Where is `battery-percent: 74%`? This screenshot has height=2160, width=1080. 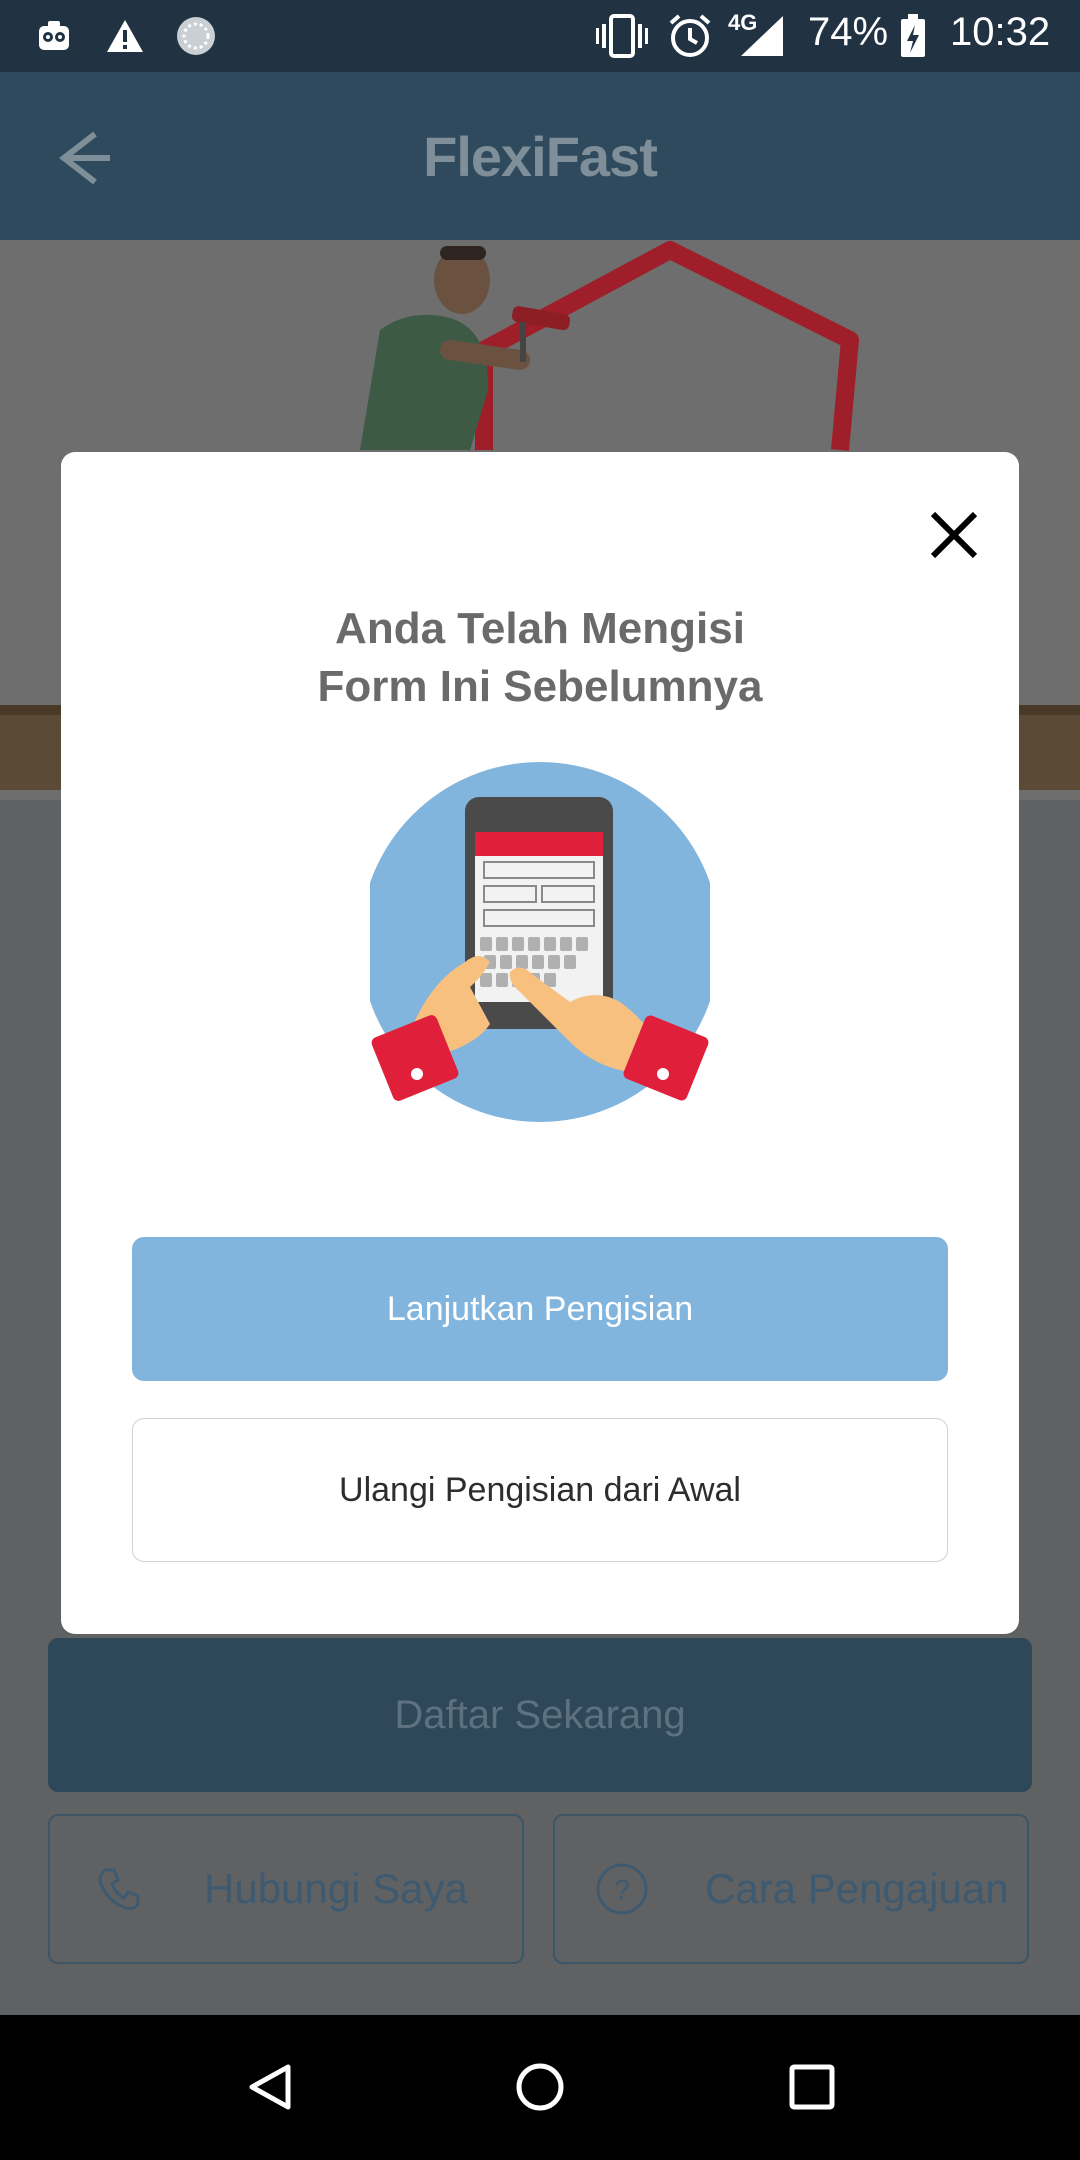 battery-percent: 74% is located at coordinates (848, 32).